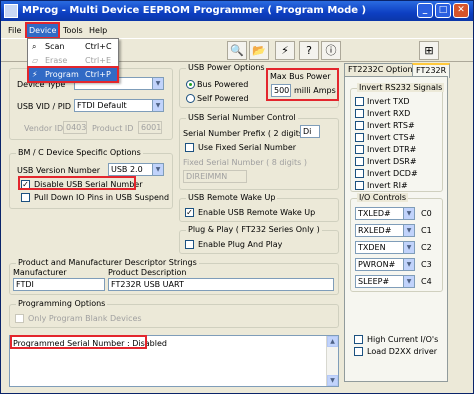 The image size is (474, 394). Describe the element at coordinates (429, 50) in the screenshot. I see `new-window-icon: ⊞` at that location.